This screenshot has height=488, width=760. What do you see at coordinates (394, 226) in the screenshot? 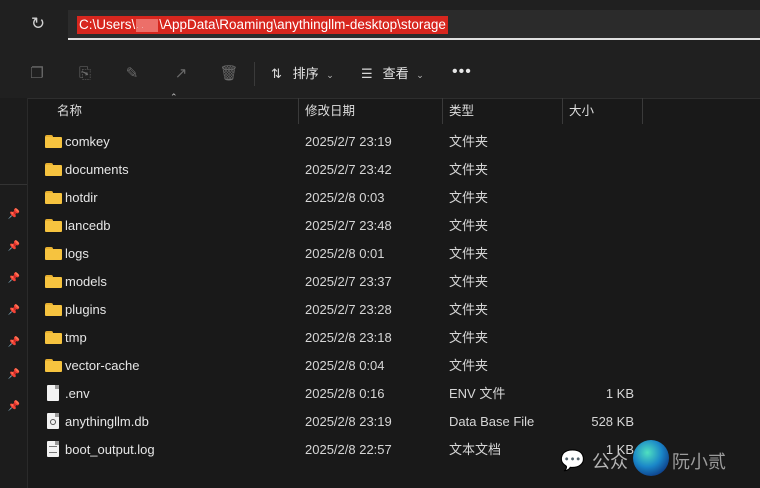
I see `file-row: lancedb 2025/2/7 23:48 文件夹` at bounding box center [394, 226].